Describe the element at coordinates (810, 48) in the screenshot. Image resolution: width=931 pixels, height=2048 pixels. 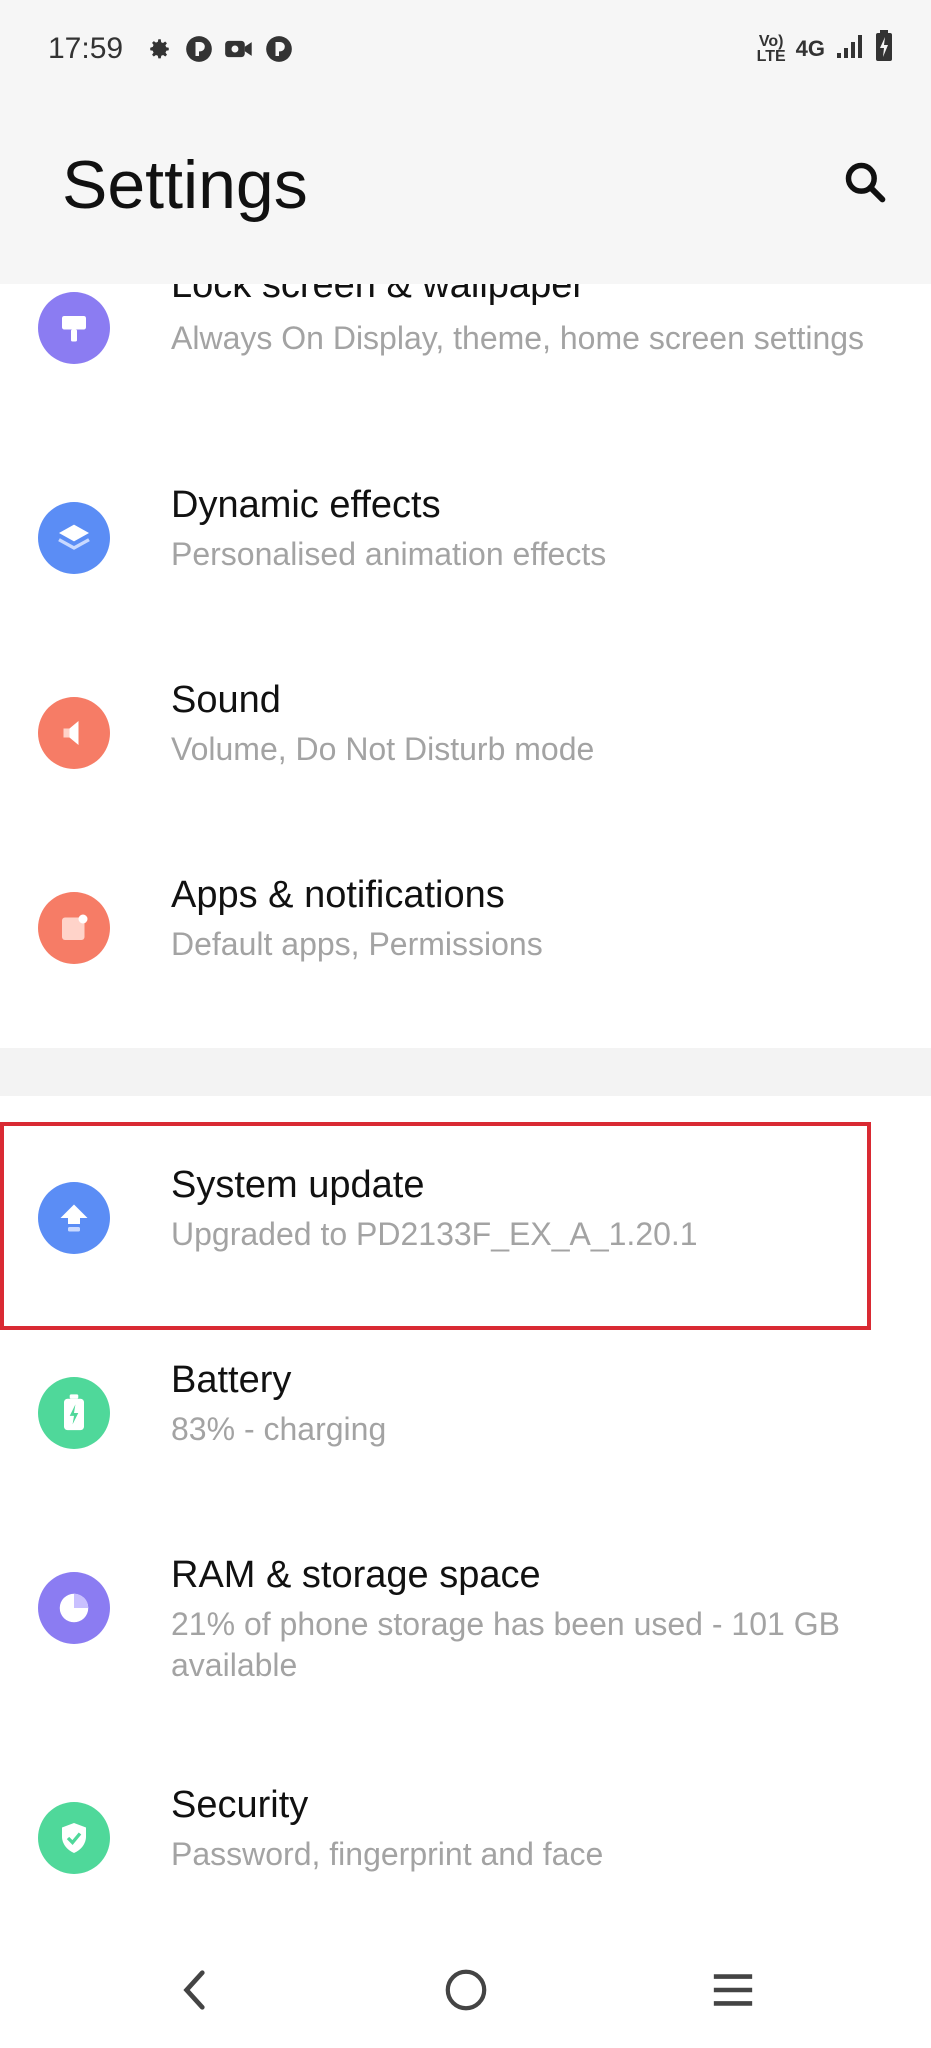
I see `network-type: 4G` at that location.